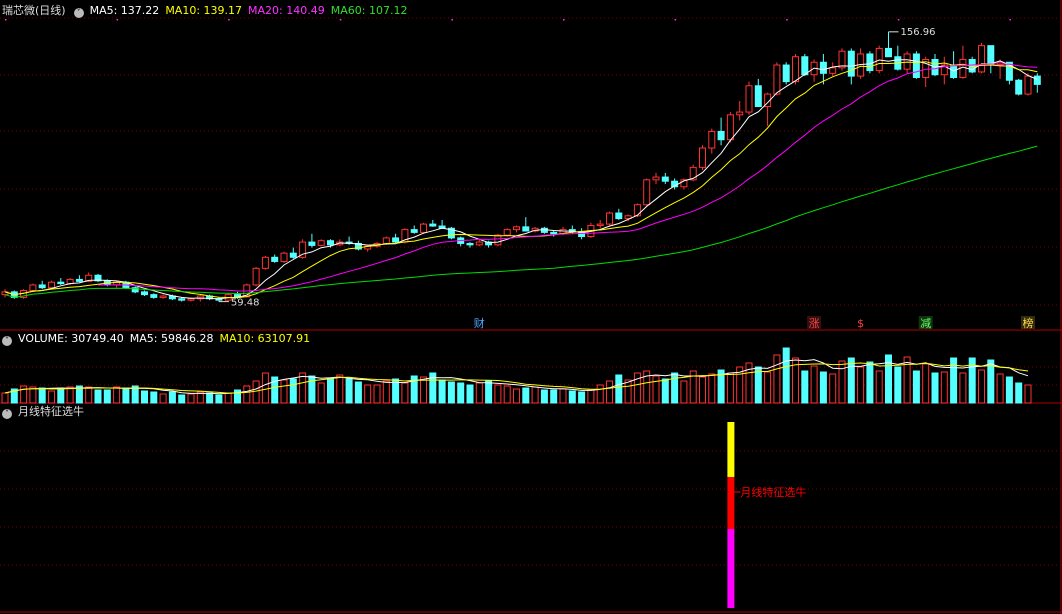 This screenshot has height=614, width=1062. Describe the element at coordinates (1028, 323) in the screenshot. I see `event-marker-text: 榜` at that location.